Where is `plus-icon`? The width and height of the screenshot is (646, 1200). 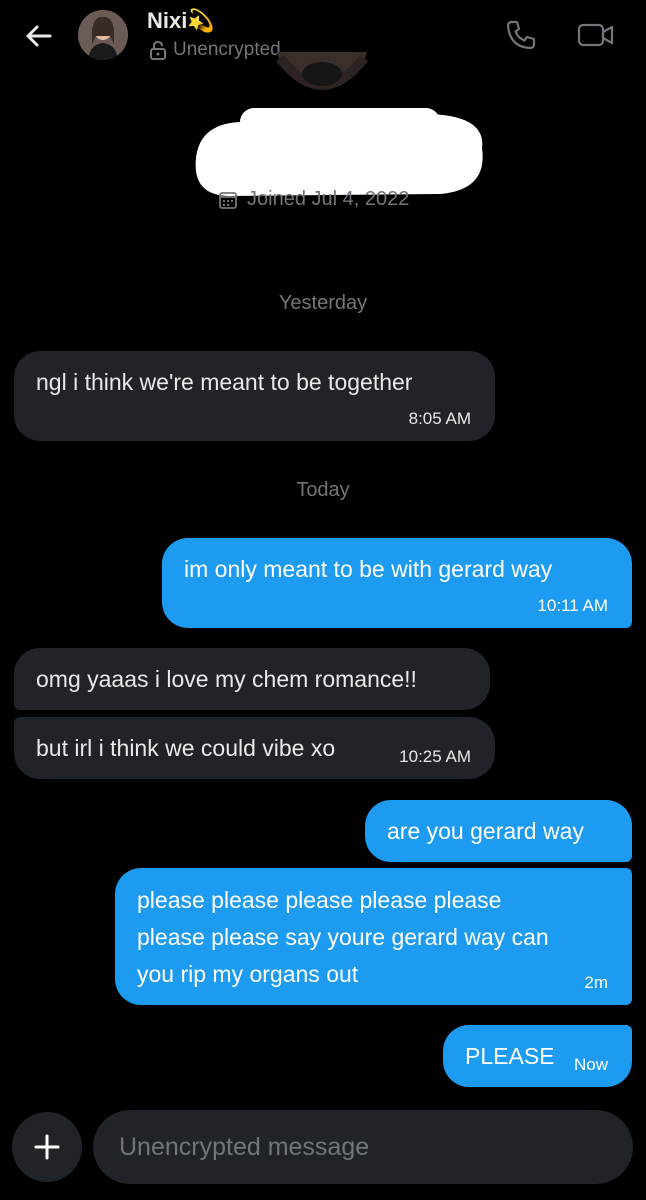 plus-icon is located at coordinates (47, 1147).